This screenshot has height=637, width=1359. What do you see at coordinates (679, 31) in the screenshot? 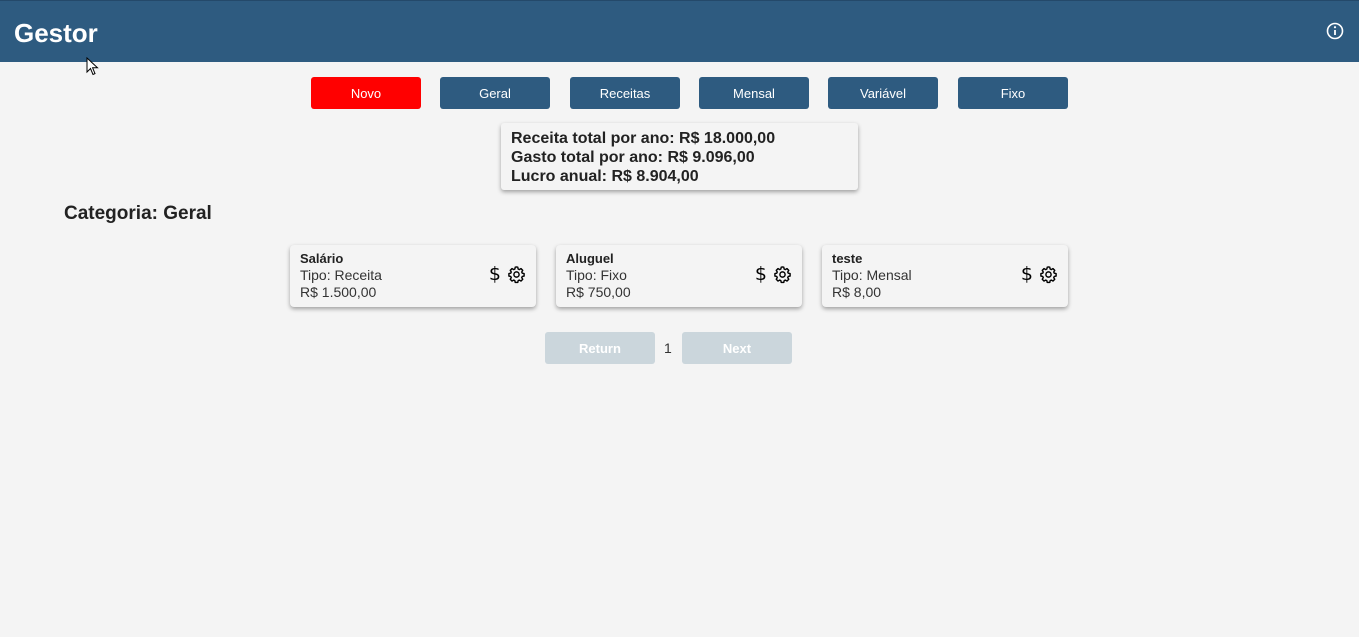
I see `app-header: Gestor` at bounding box center [679, 31].